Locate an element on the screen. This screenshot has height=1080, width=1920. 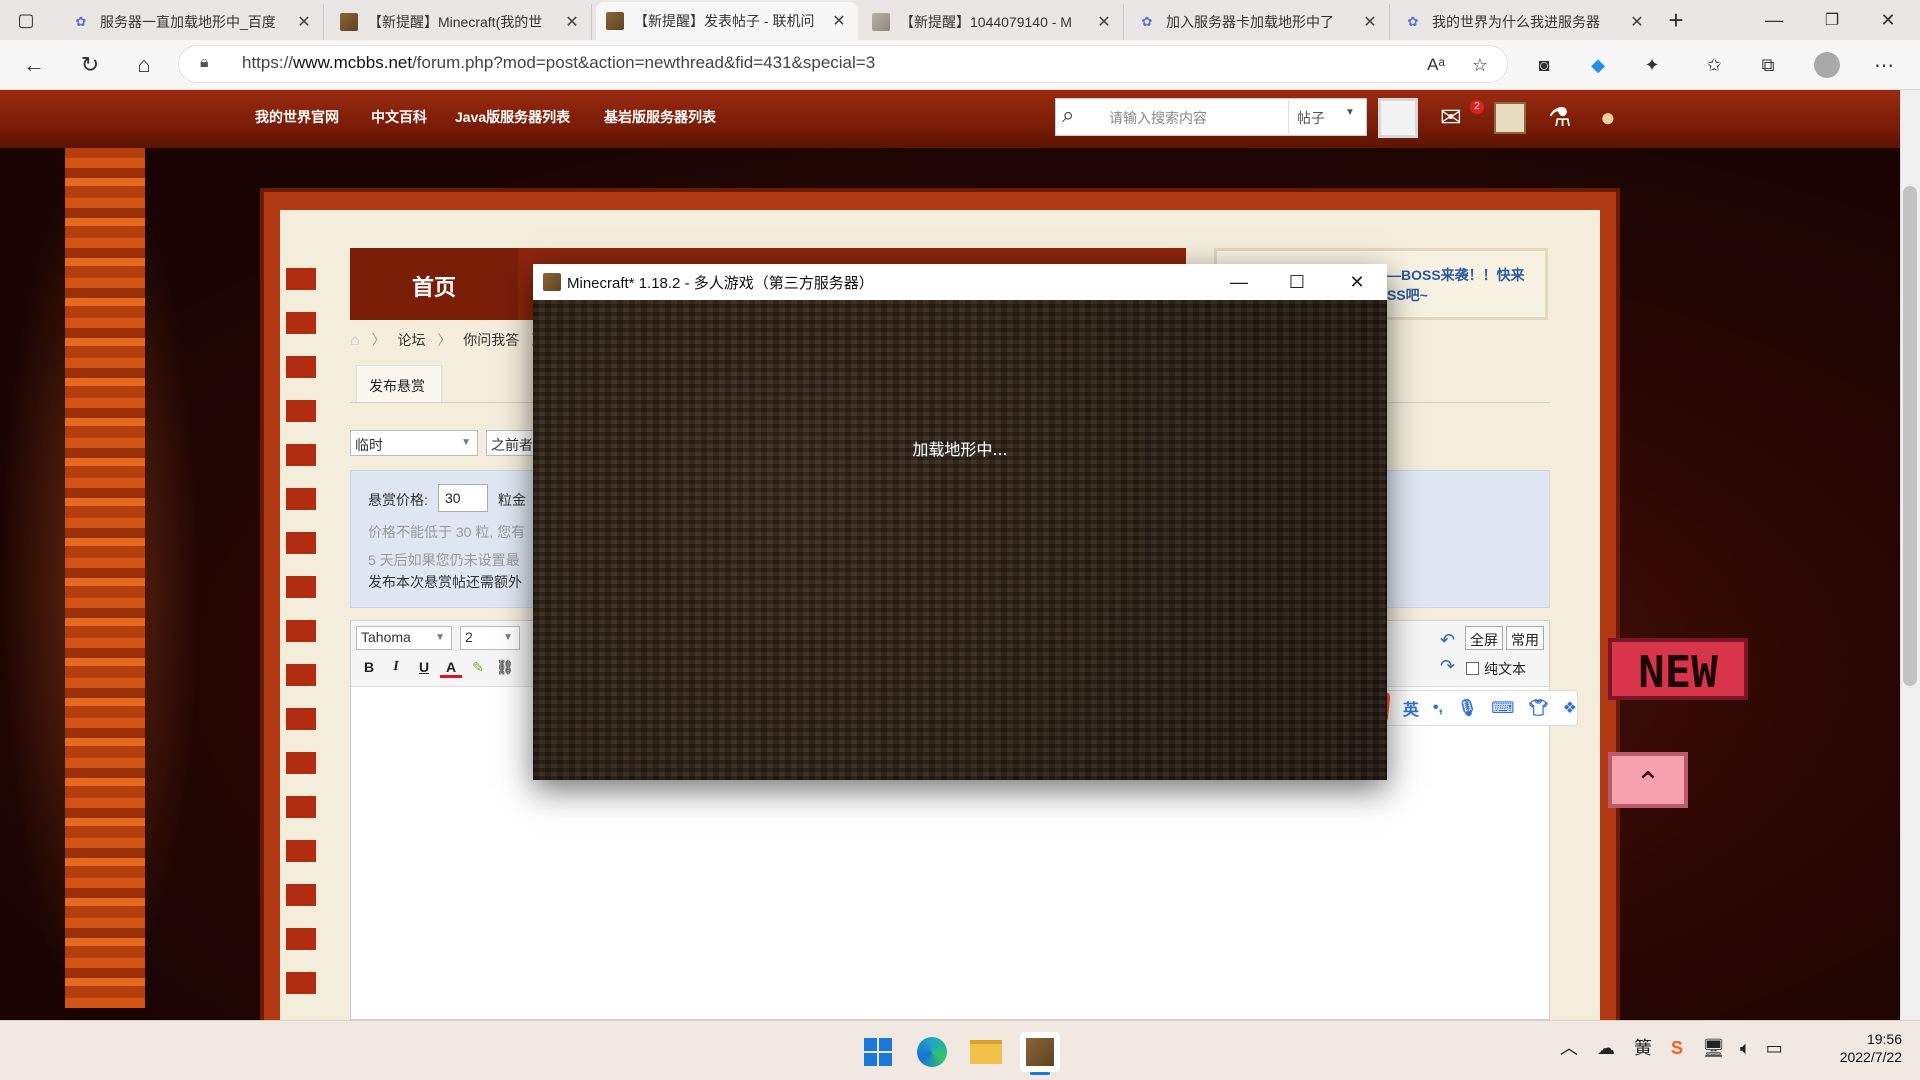
font-size-select: 2 ▼ is located at coordinates (490, 638).